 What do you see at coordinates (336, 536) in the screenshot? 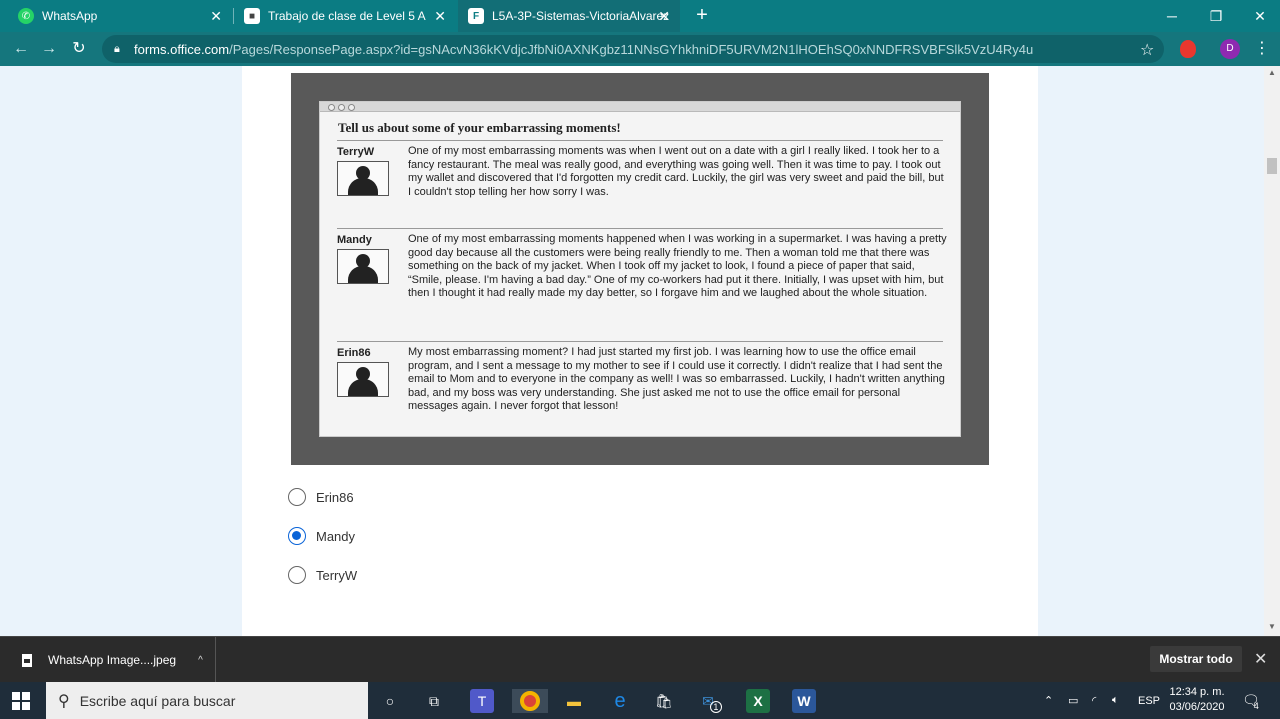
I see `option-label: Mandy` at bounding box center [336, 536].